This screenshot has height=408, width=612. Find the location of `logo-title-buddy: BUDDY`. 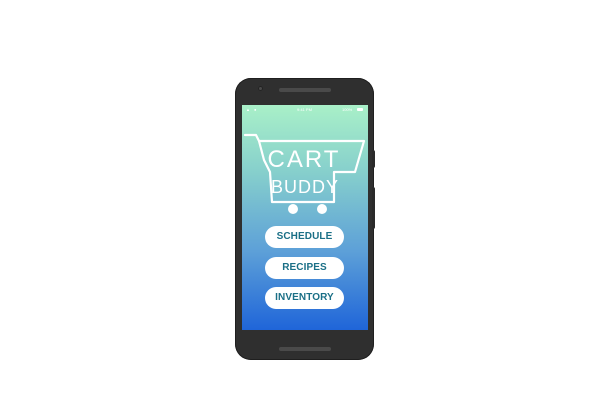

logo-title-buddy: BUDDY is located at coordinates (305, 187).